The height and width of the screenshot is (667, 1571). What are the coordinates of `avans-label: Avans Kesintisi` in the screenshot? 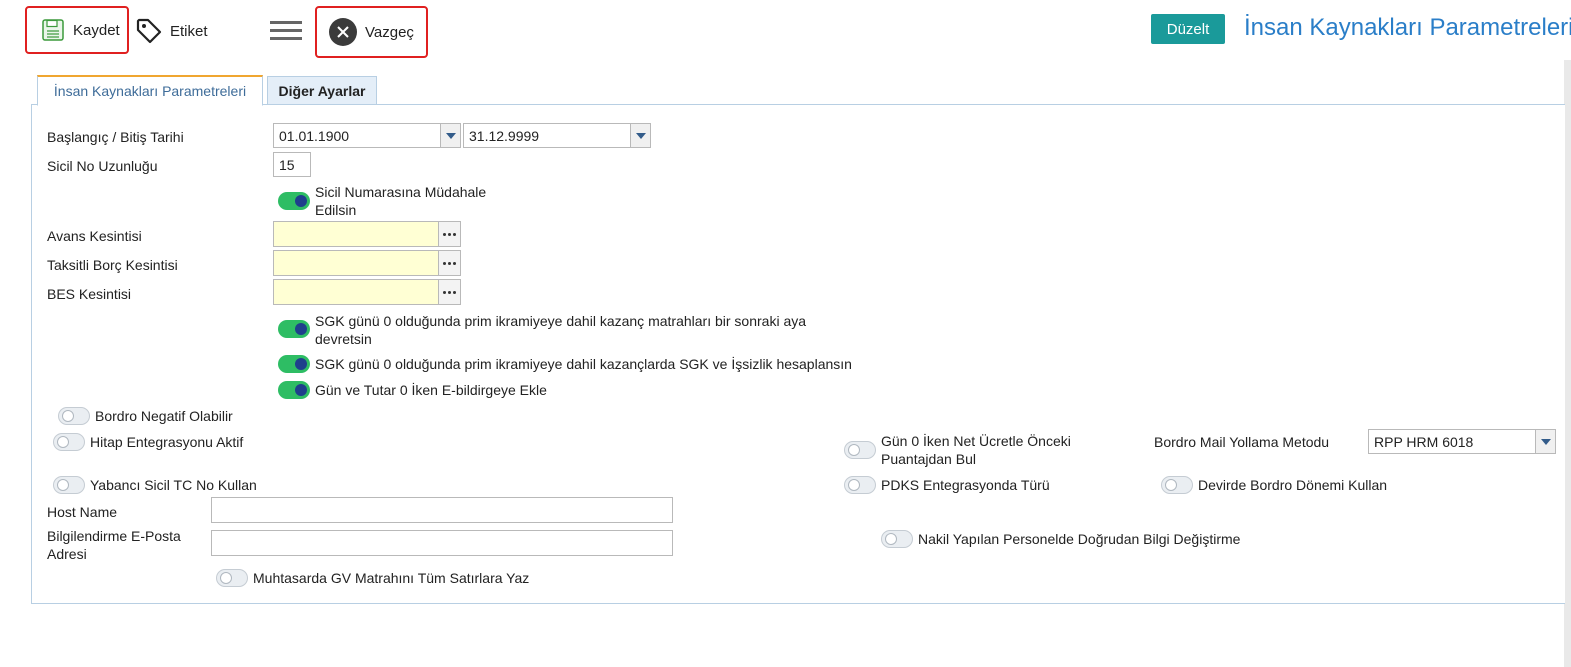 It's located at (94, 236).